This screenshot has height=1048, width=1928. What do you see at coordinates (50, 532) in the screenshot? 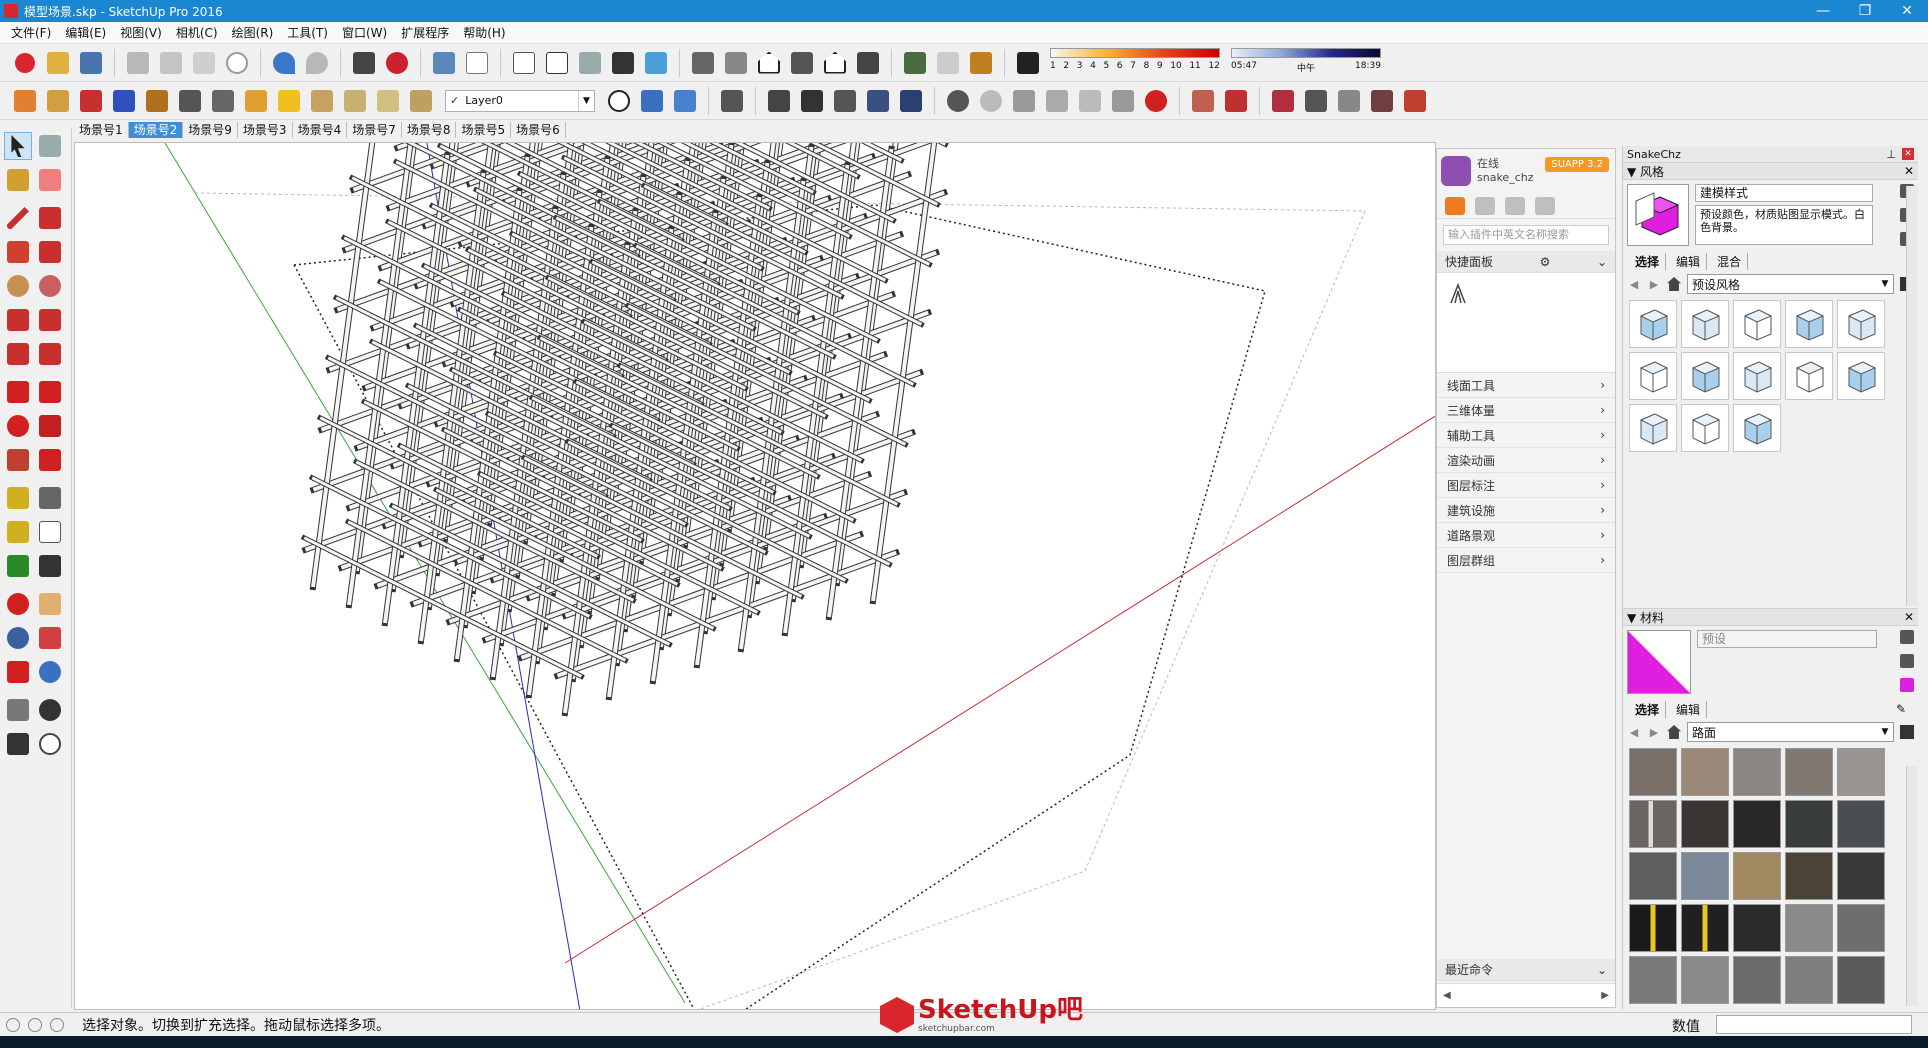
I see `text-tool-icon` at bounding box center [50, 532].